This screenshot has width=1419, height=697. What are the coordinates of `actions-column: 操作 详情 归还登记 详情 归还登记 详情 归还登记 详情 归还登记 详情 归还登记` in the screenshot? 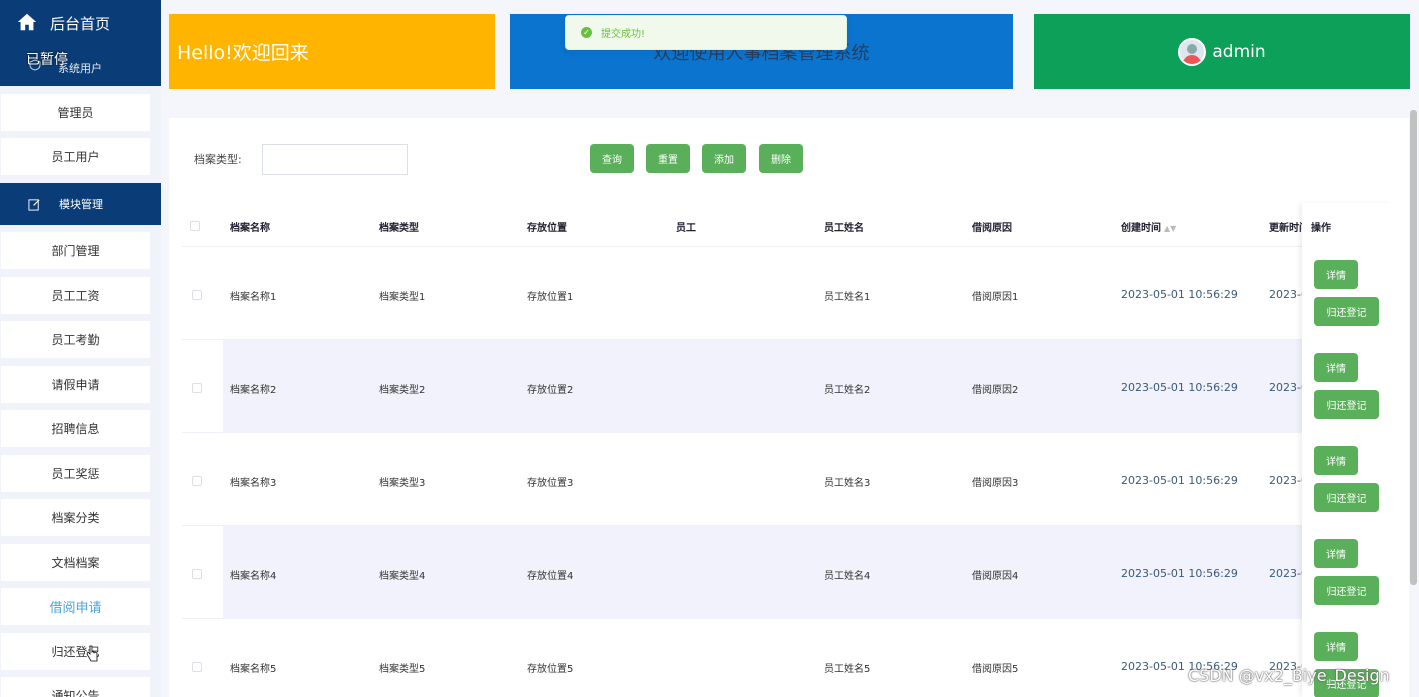 It's located at (1347, 450).